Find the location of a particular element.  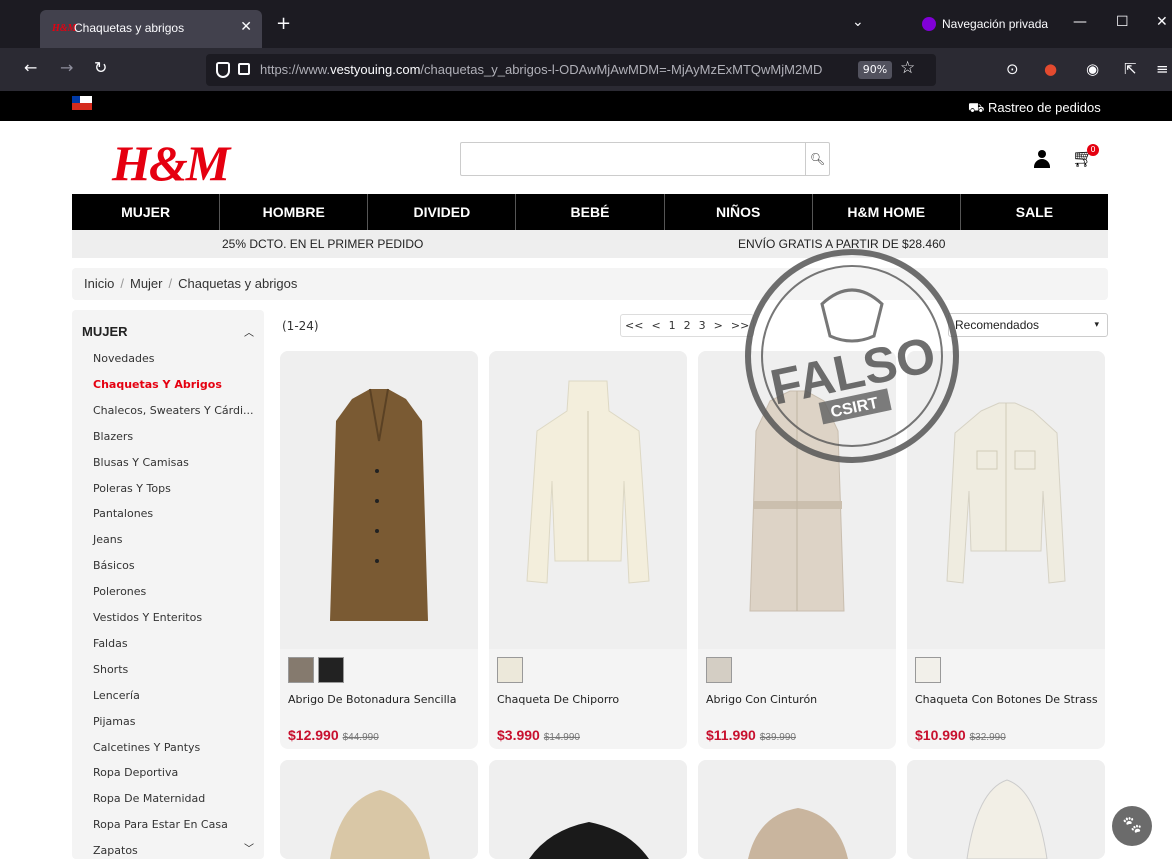

sidebar-item: Pijamas is located at coordinates (114, 721).